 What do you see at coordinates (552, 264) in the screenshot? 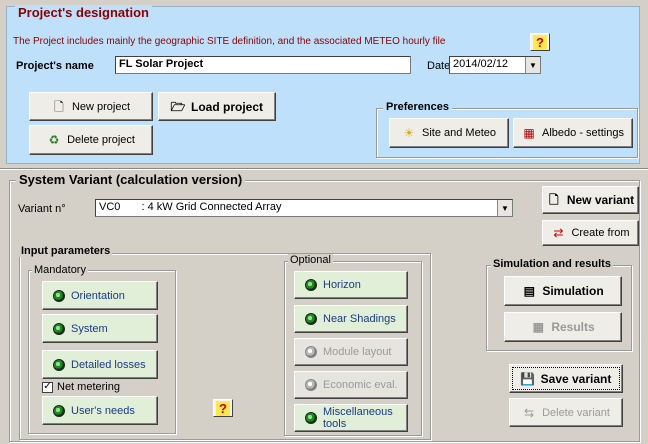
I see `simulation-title: Simulation and results` at bounding box center [552, 264].